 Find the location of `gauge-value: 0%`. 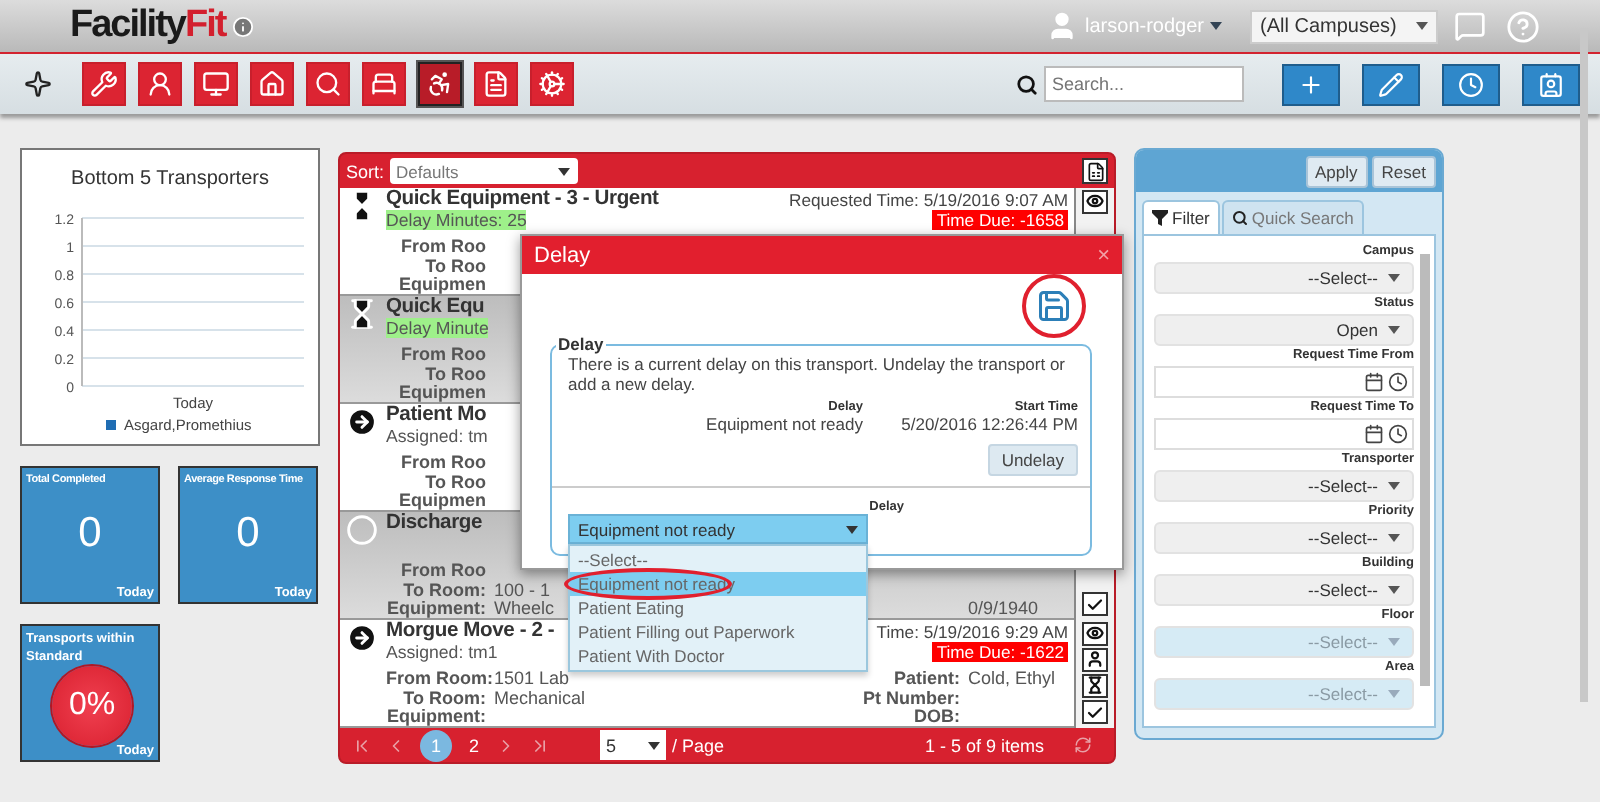

gauge-value: 0% is located at coordinates (92, 706).